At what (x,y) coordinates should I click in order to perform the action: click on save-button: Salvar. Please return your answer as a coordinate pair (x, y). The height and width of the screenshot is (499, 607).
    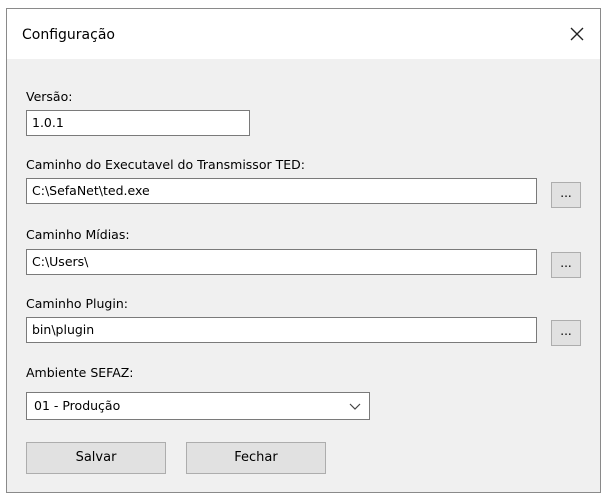
    Looking at the image, I should click on (96, 458).